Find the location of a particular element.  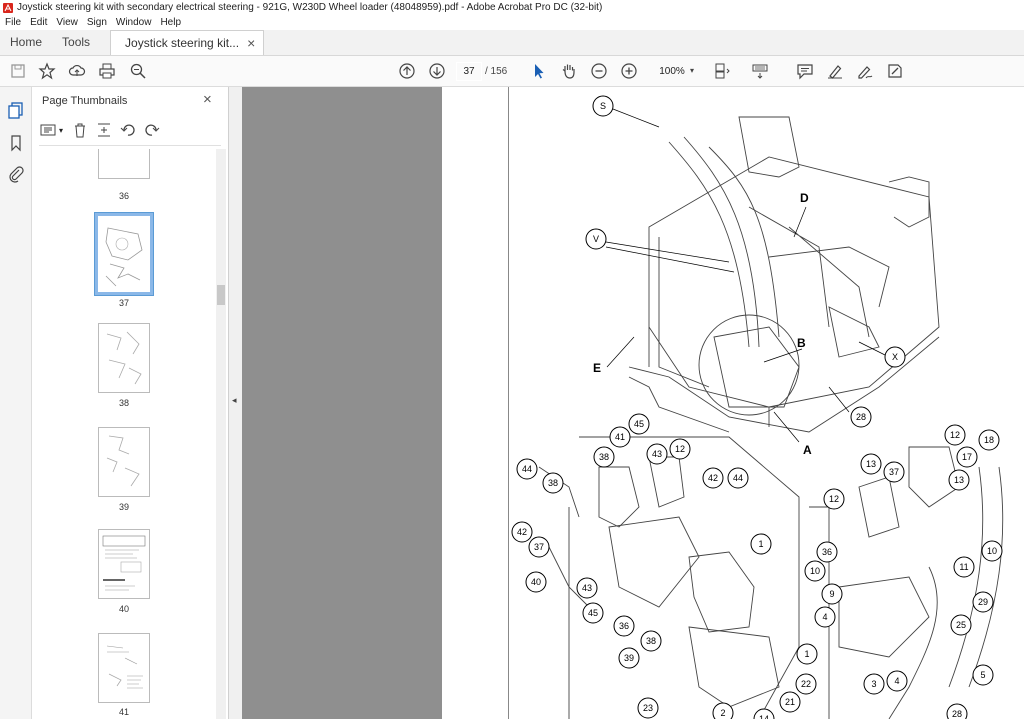

save-icon is located at coordinates (18, 71).